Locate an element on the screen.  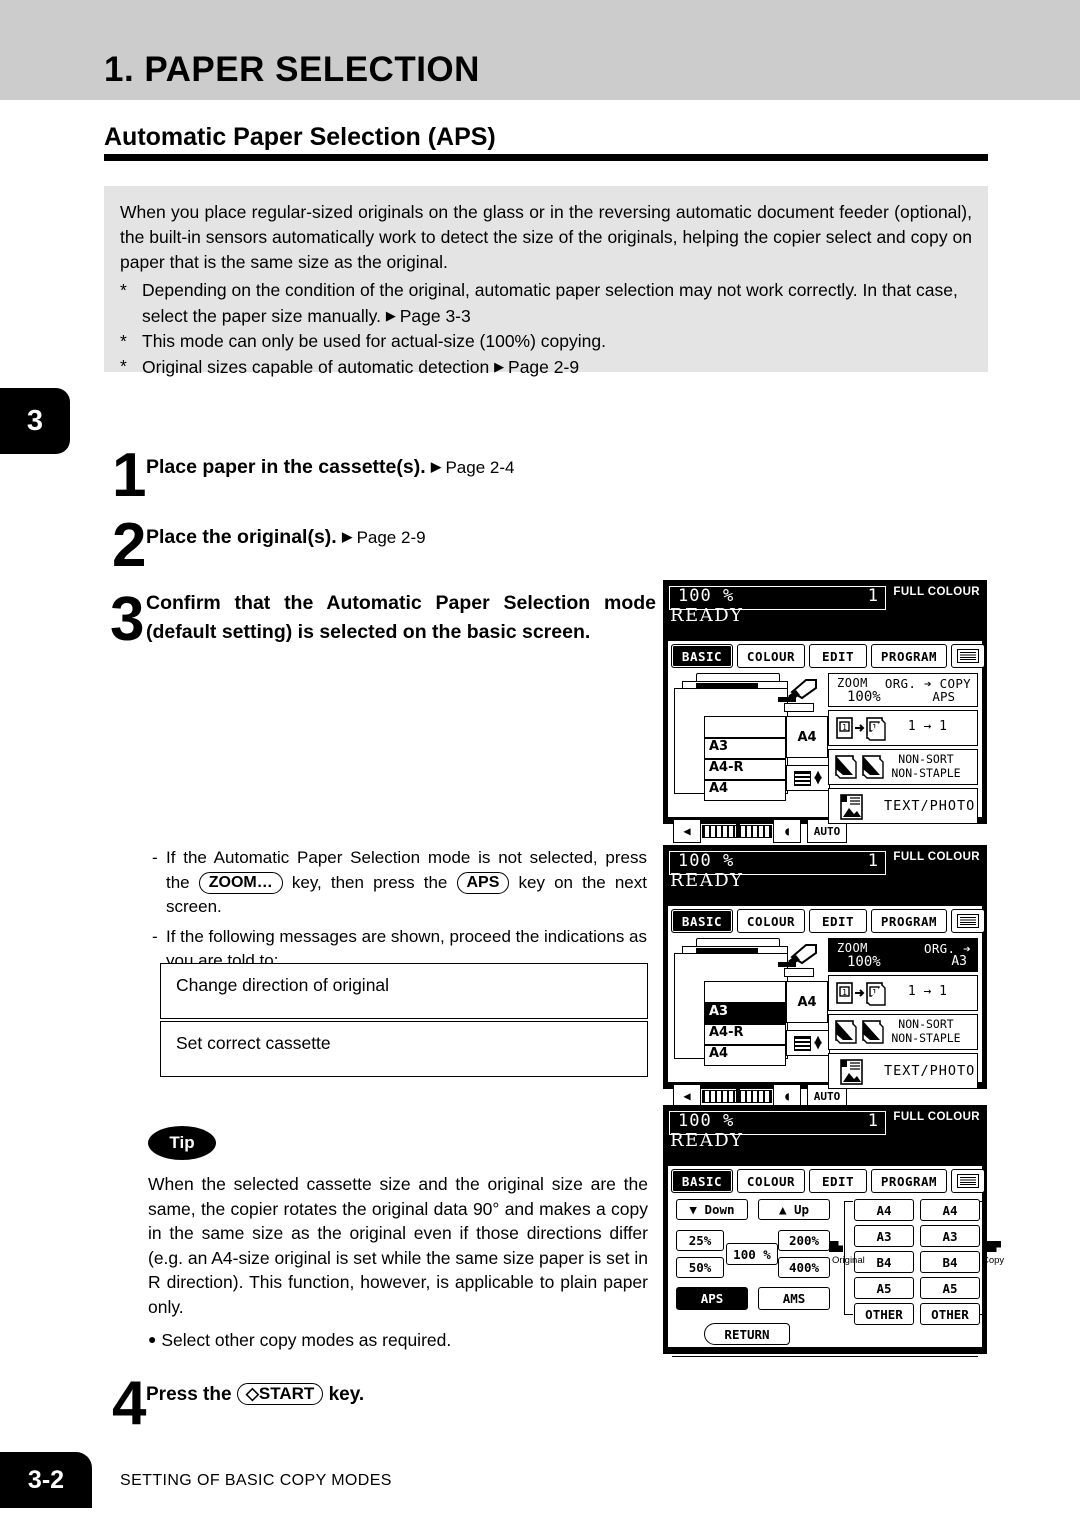
lcd1-original-mode-button: TEXT/PHOTO is located at coordinates (903, 806).